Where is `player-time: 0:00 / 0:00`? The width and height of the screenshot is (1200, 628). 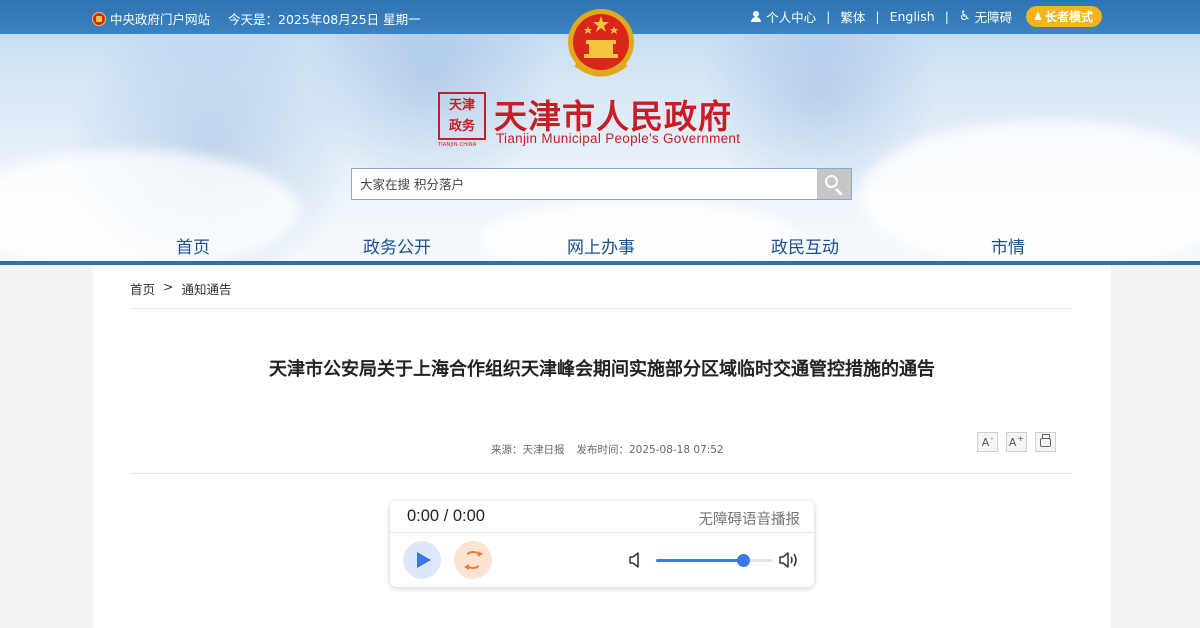
player-time: 0:00 / 0:00 is located at coordinates (446, 516).